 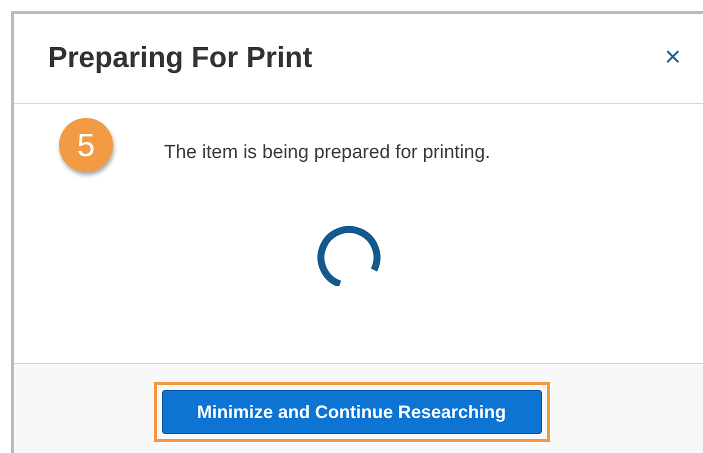 What do you see at coordinates (327, 152) in the screenshot?
I see `status-message: The item is being prepared for printing.` at bounding box center [327, 152].